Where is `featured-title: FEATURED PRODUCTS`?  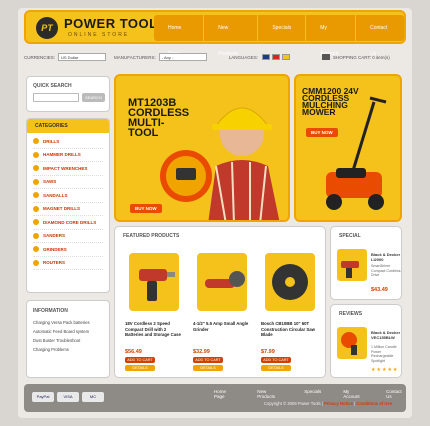
featured-title: FEATURED PRODUCTS is located at coordinates (151, 236).